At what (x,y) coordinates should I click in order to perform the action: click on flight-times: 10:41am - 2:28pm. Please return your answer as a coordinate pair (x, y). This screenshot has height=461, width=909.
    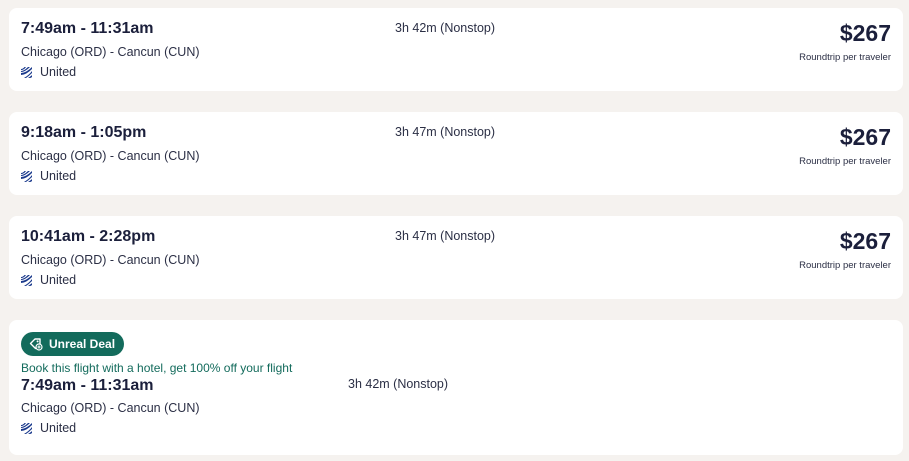
    Looking at the image, I should click on (88, 236).